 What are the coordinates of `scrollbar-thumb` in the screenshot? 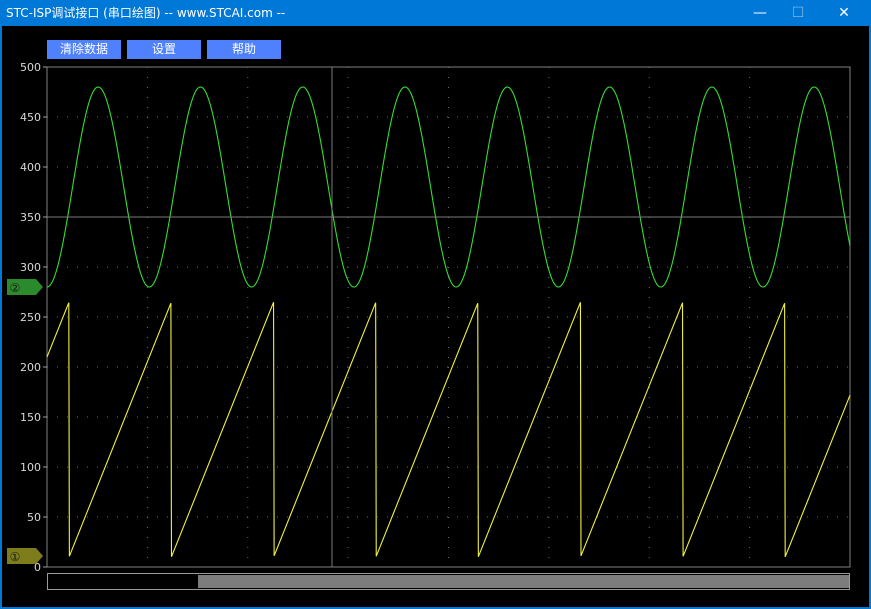 It's located at (523, 581).